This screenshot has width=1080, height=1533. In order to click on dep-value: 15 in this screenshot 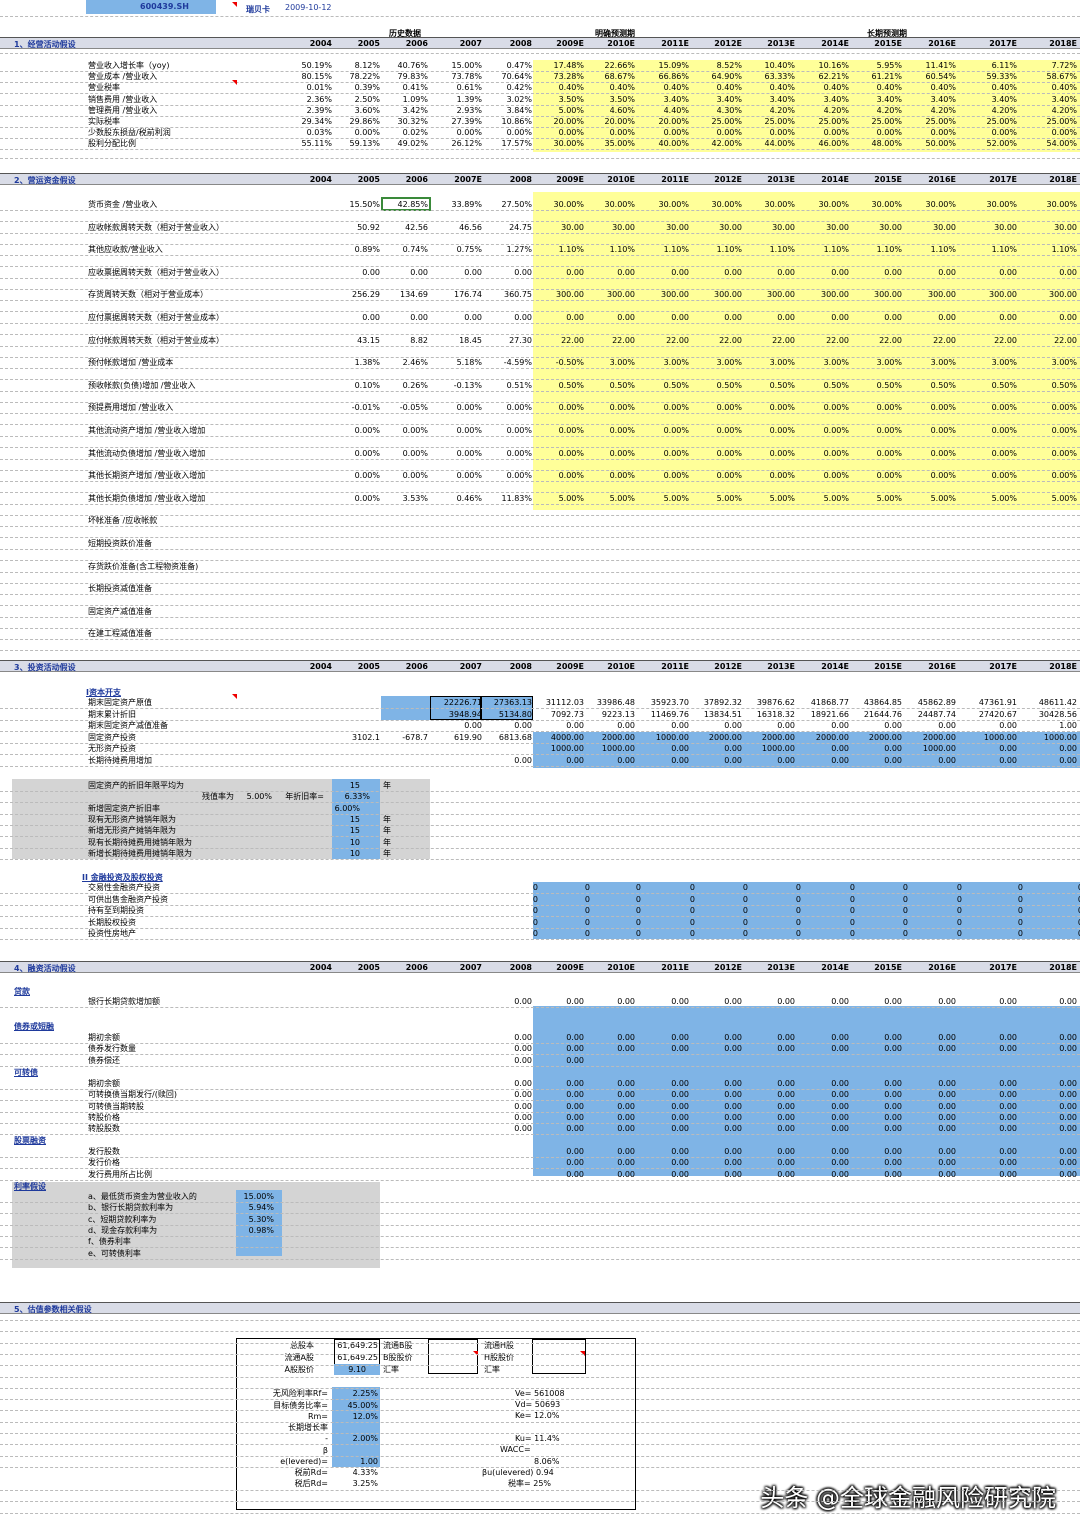, I will do `click(340, 831)`.